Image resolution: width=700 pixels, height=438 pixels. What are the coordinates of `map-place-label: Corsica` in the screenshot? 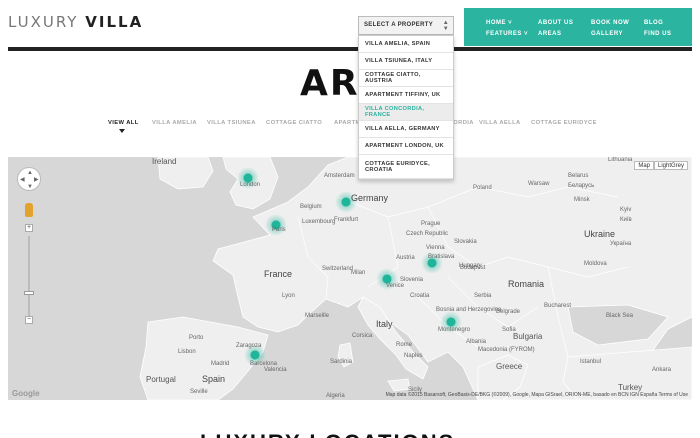 It's located at (362, 336).